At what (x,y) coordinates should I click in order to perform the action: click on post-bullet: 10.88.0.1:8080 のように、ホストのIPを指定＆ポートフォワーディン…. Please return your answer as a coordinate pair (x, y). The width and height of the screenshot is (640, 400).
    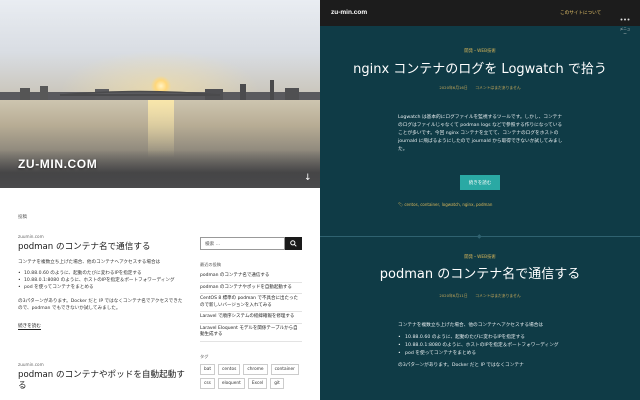
    Looking at the image, I should click on (102, 281).